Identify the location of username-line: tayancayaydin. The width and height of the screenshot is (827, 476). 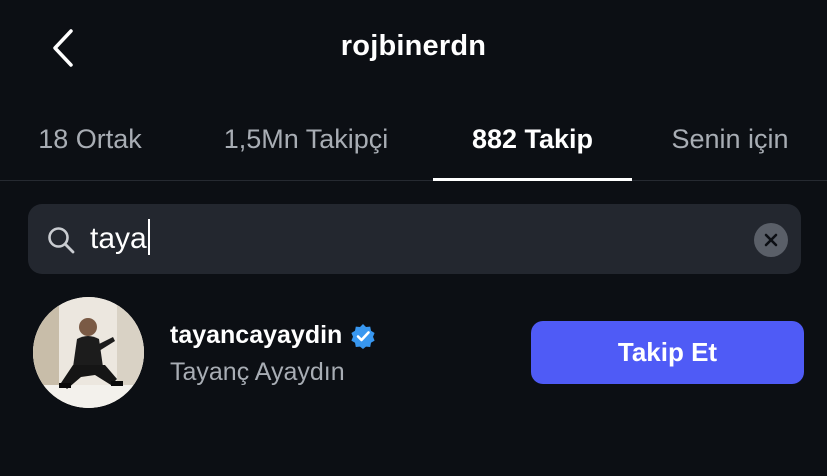
(273, 335).